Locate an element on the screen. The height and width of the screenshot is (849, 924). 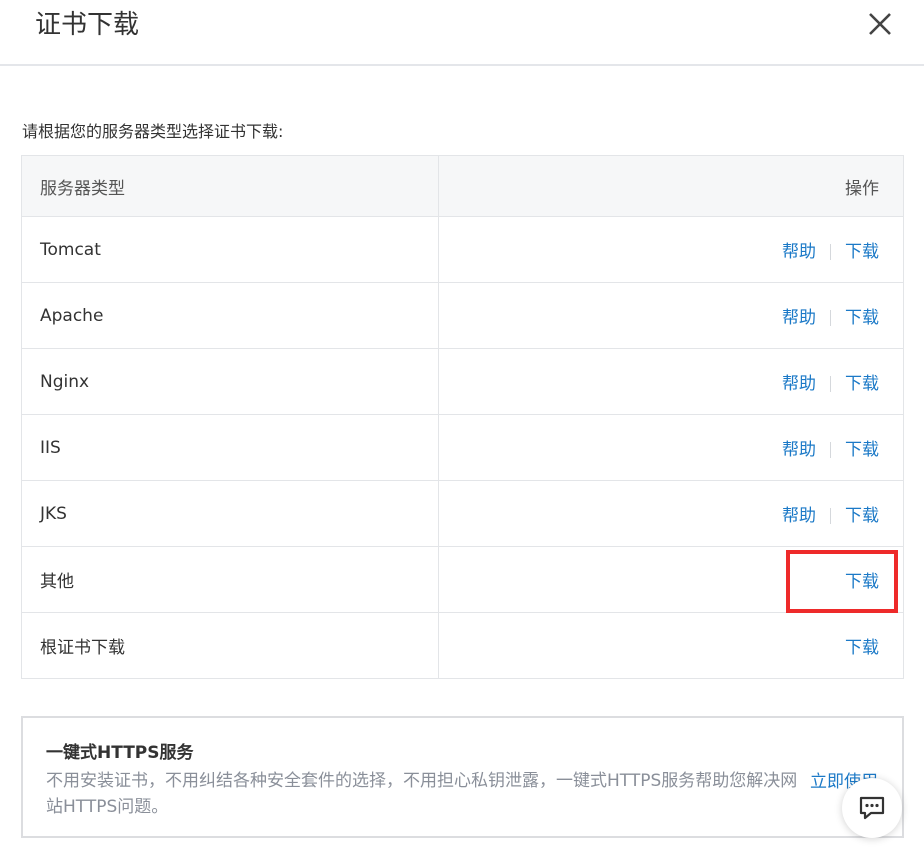
table-row: JKS 帮助 下载 is located at coordinates (462, 513).